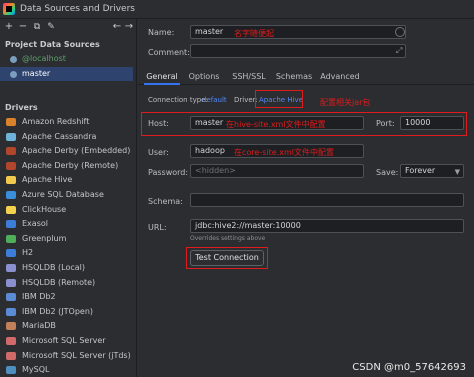  I want to click on driver-item: Apache Derby (Embedded), so click(68, 151).